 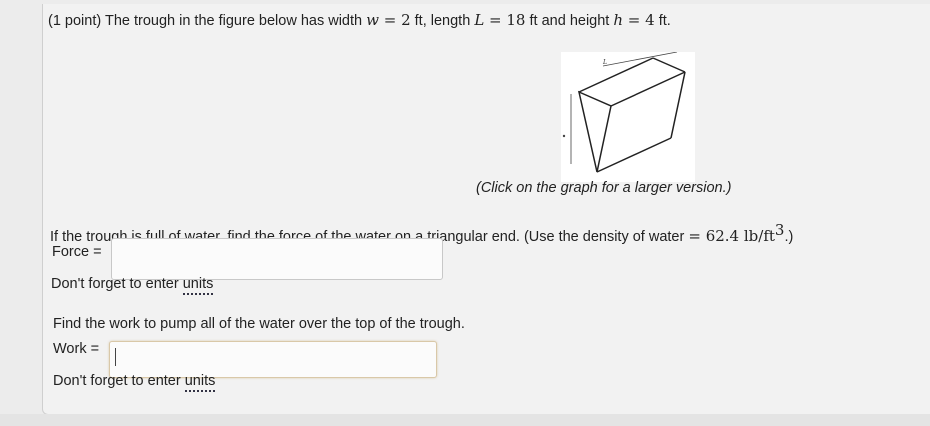 I want to click on work-units-hint: Don't forget to enter units, so click(x=134, y=382).